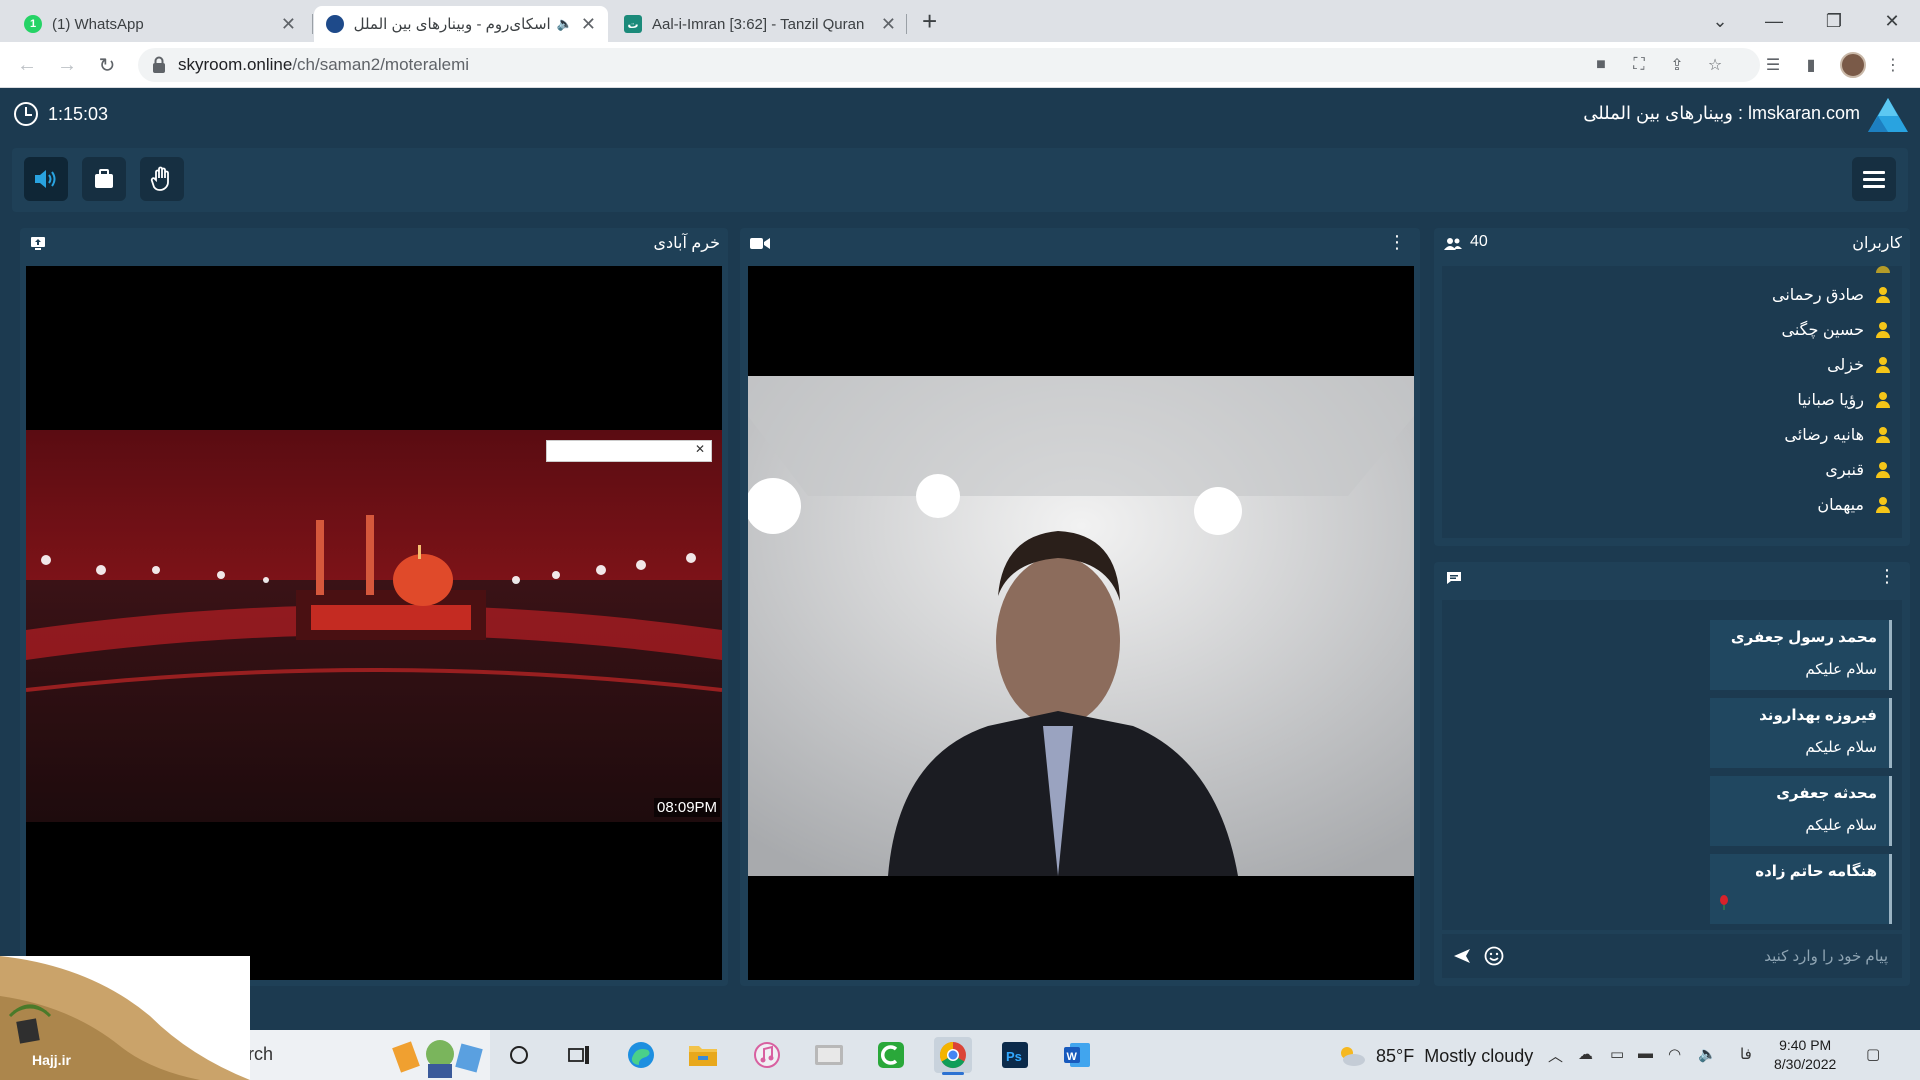  I want to click on bookmark-star-icon: ☆, so click(1715, 65).